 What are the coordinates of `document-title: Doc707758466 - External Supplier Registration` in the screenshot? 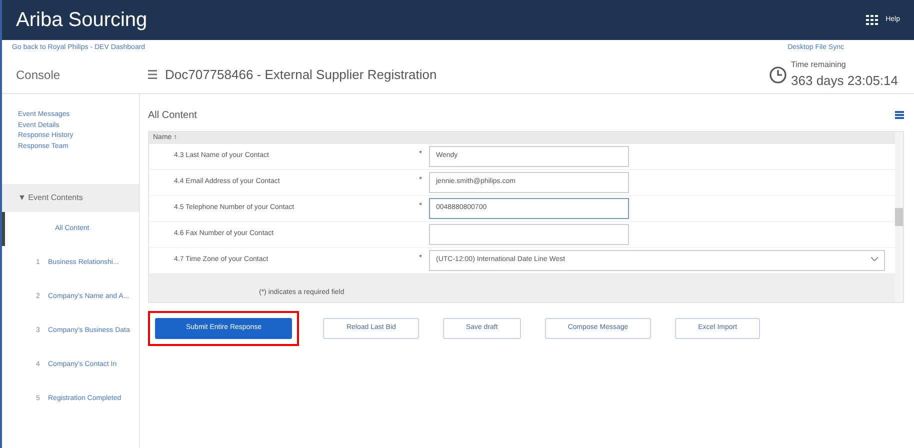 It's located at (301, 75).